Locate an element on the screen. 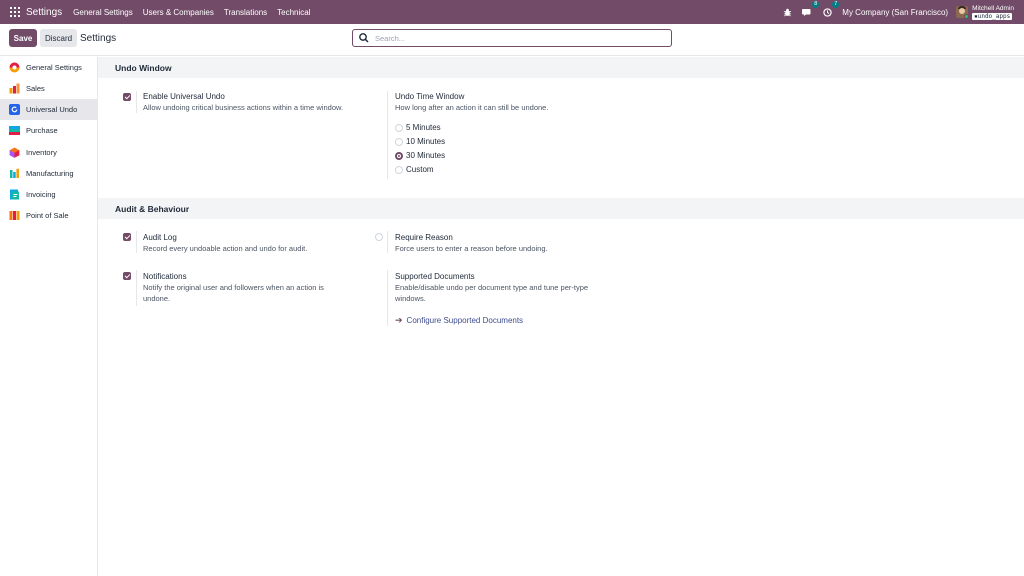 This screenshot has height=576, width=1024. app-brand: Settings is located at coordinates (44, 12).